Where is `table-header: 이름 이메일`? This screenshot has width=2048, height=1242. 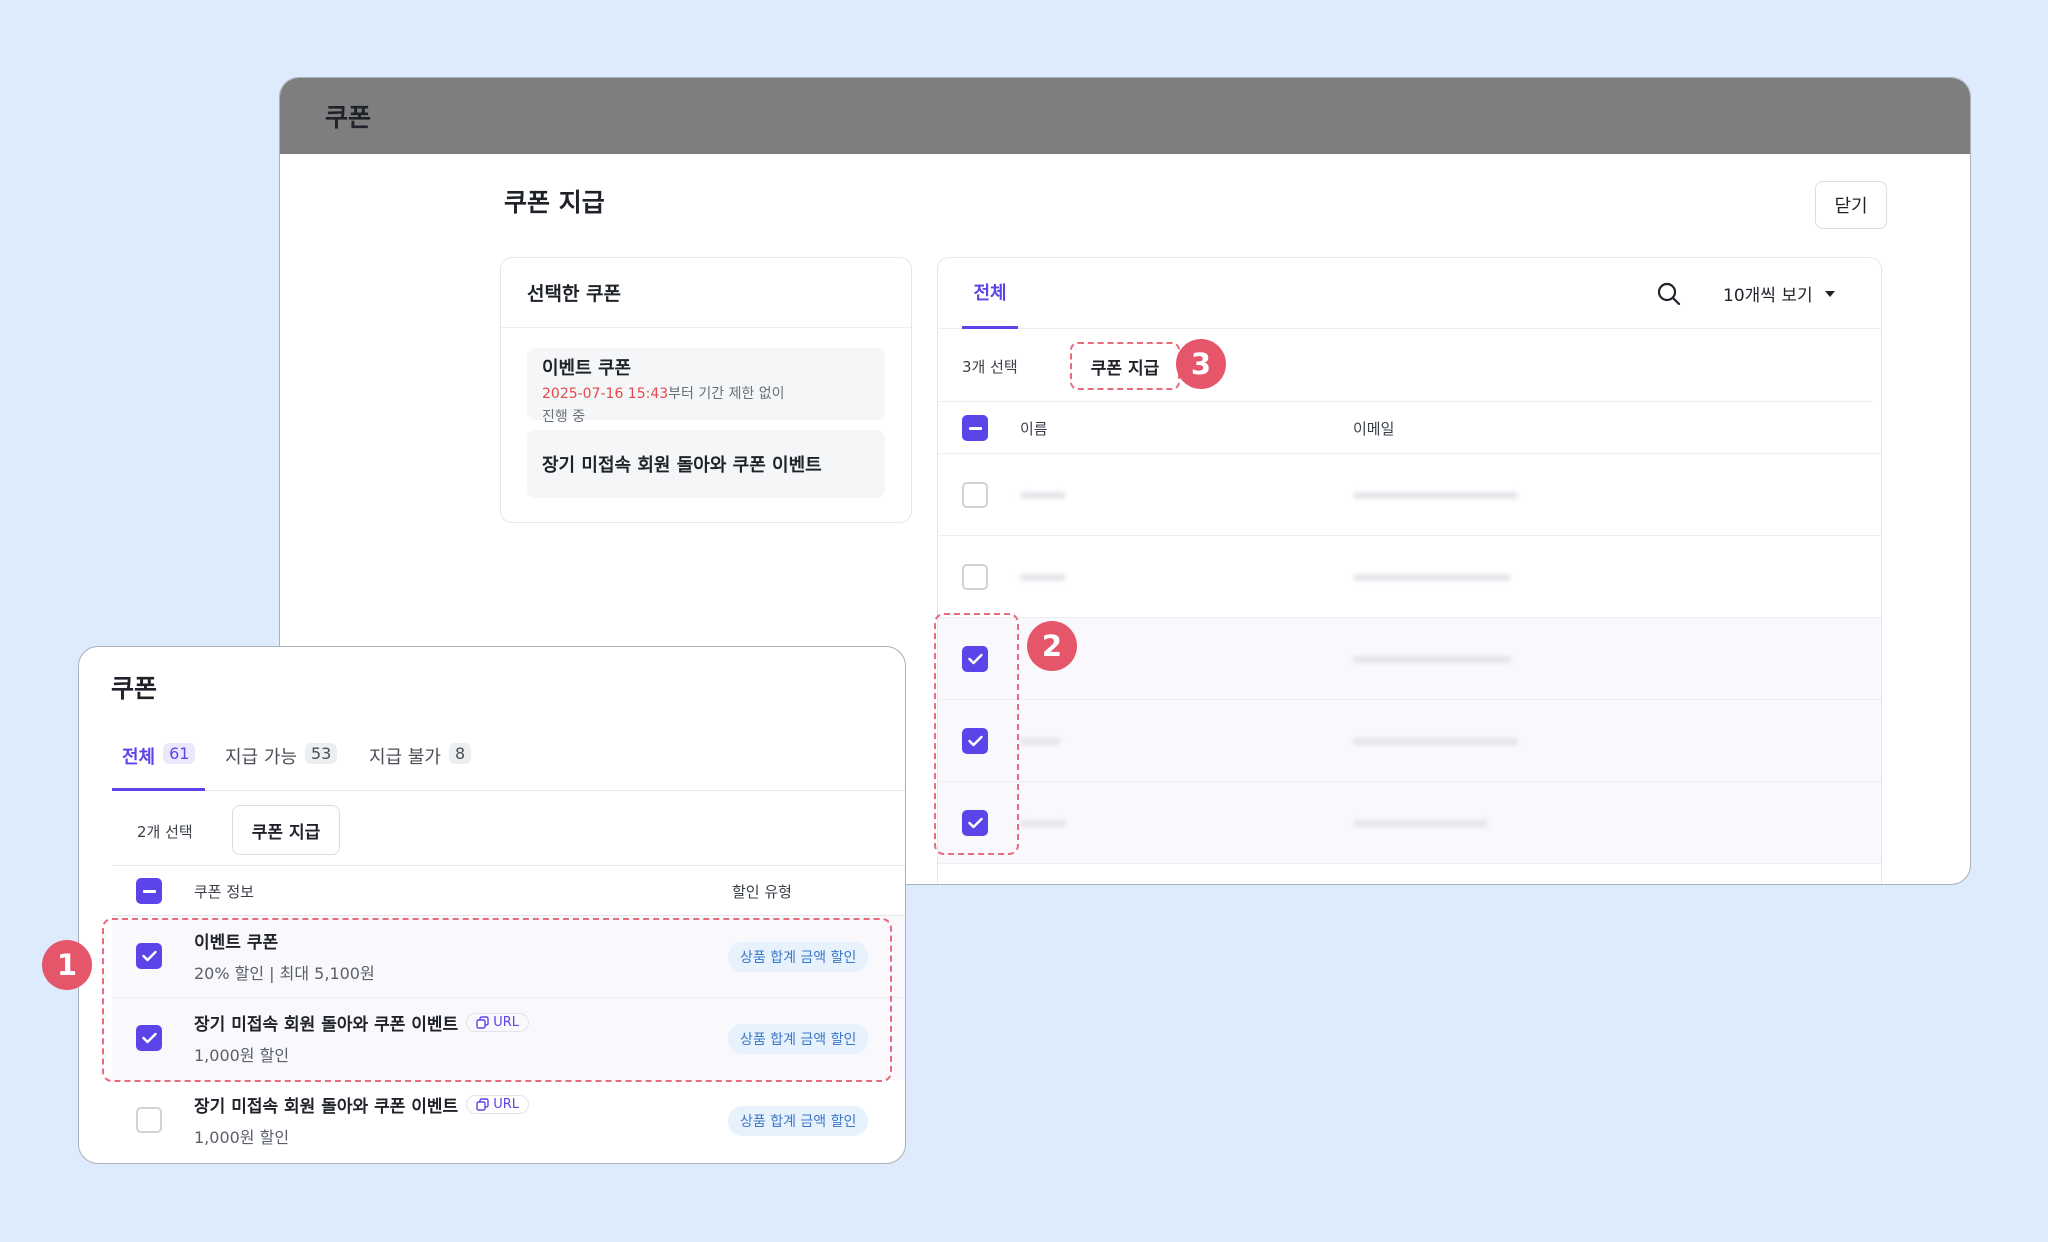 table-header: 이름 이메일 is located at coordinates (1409, 428).